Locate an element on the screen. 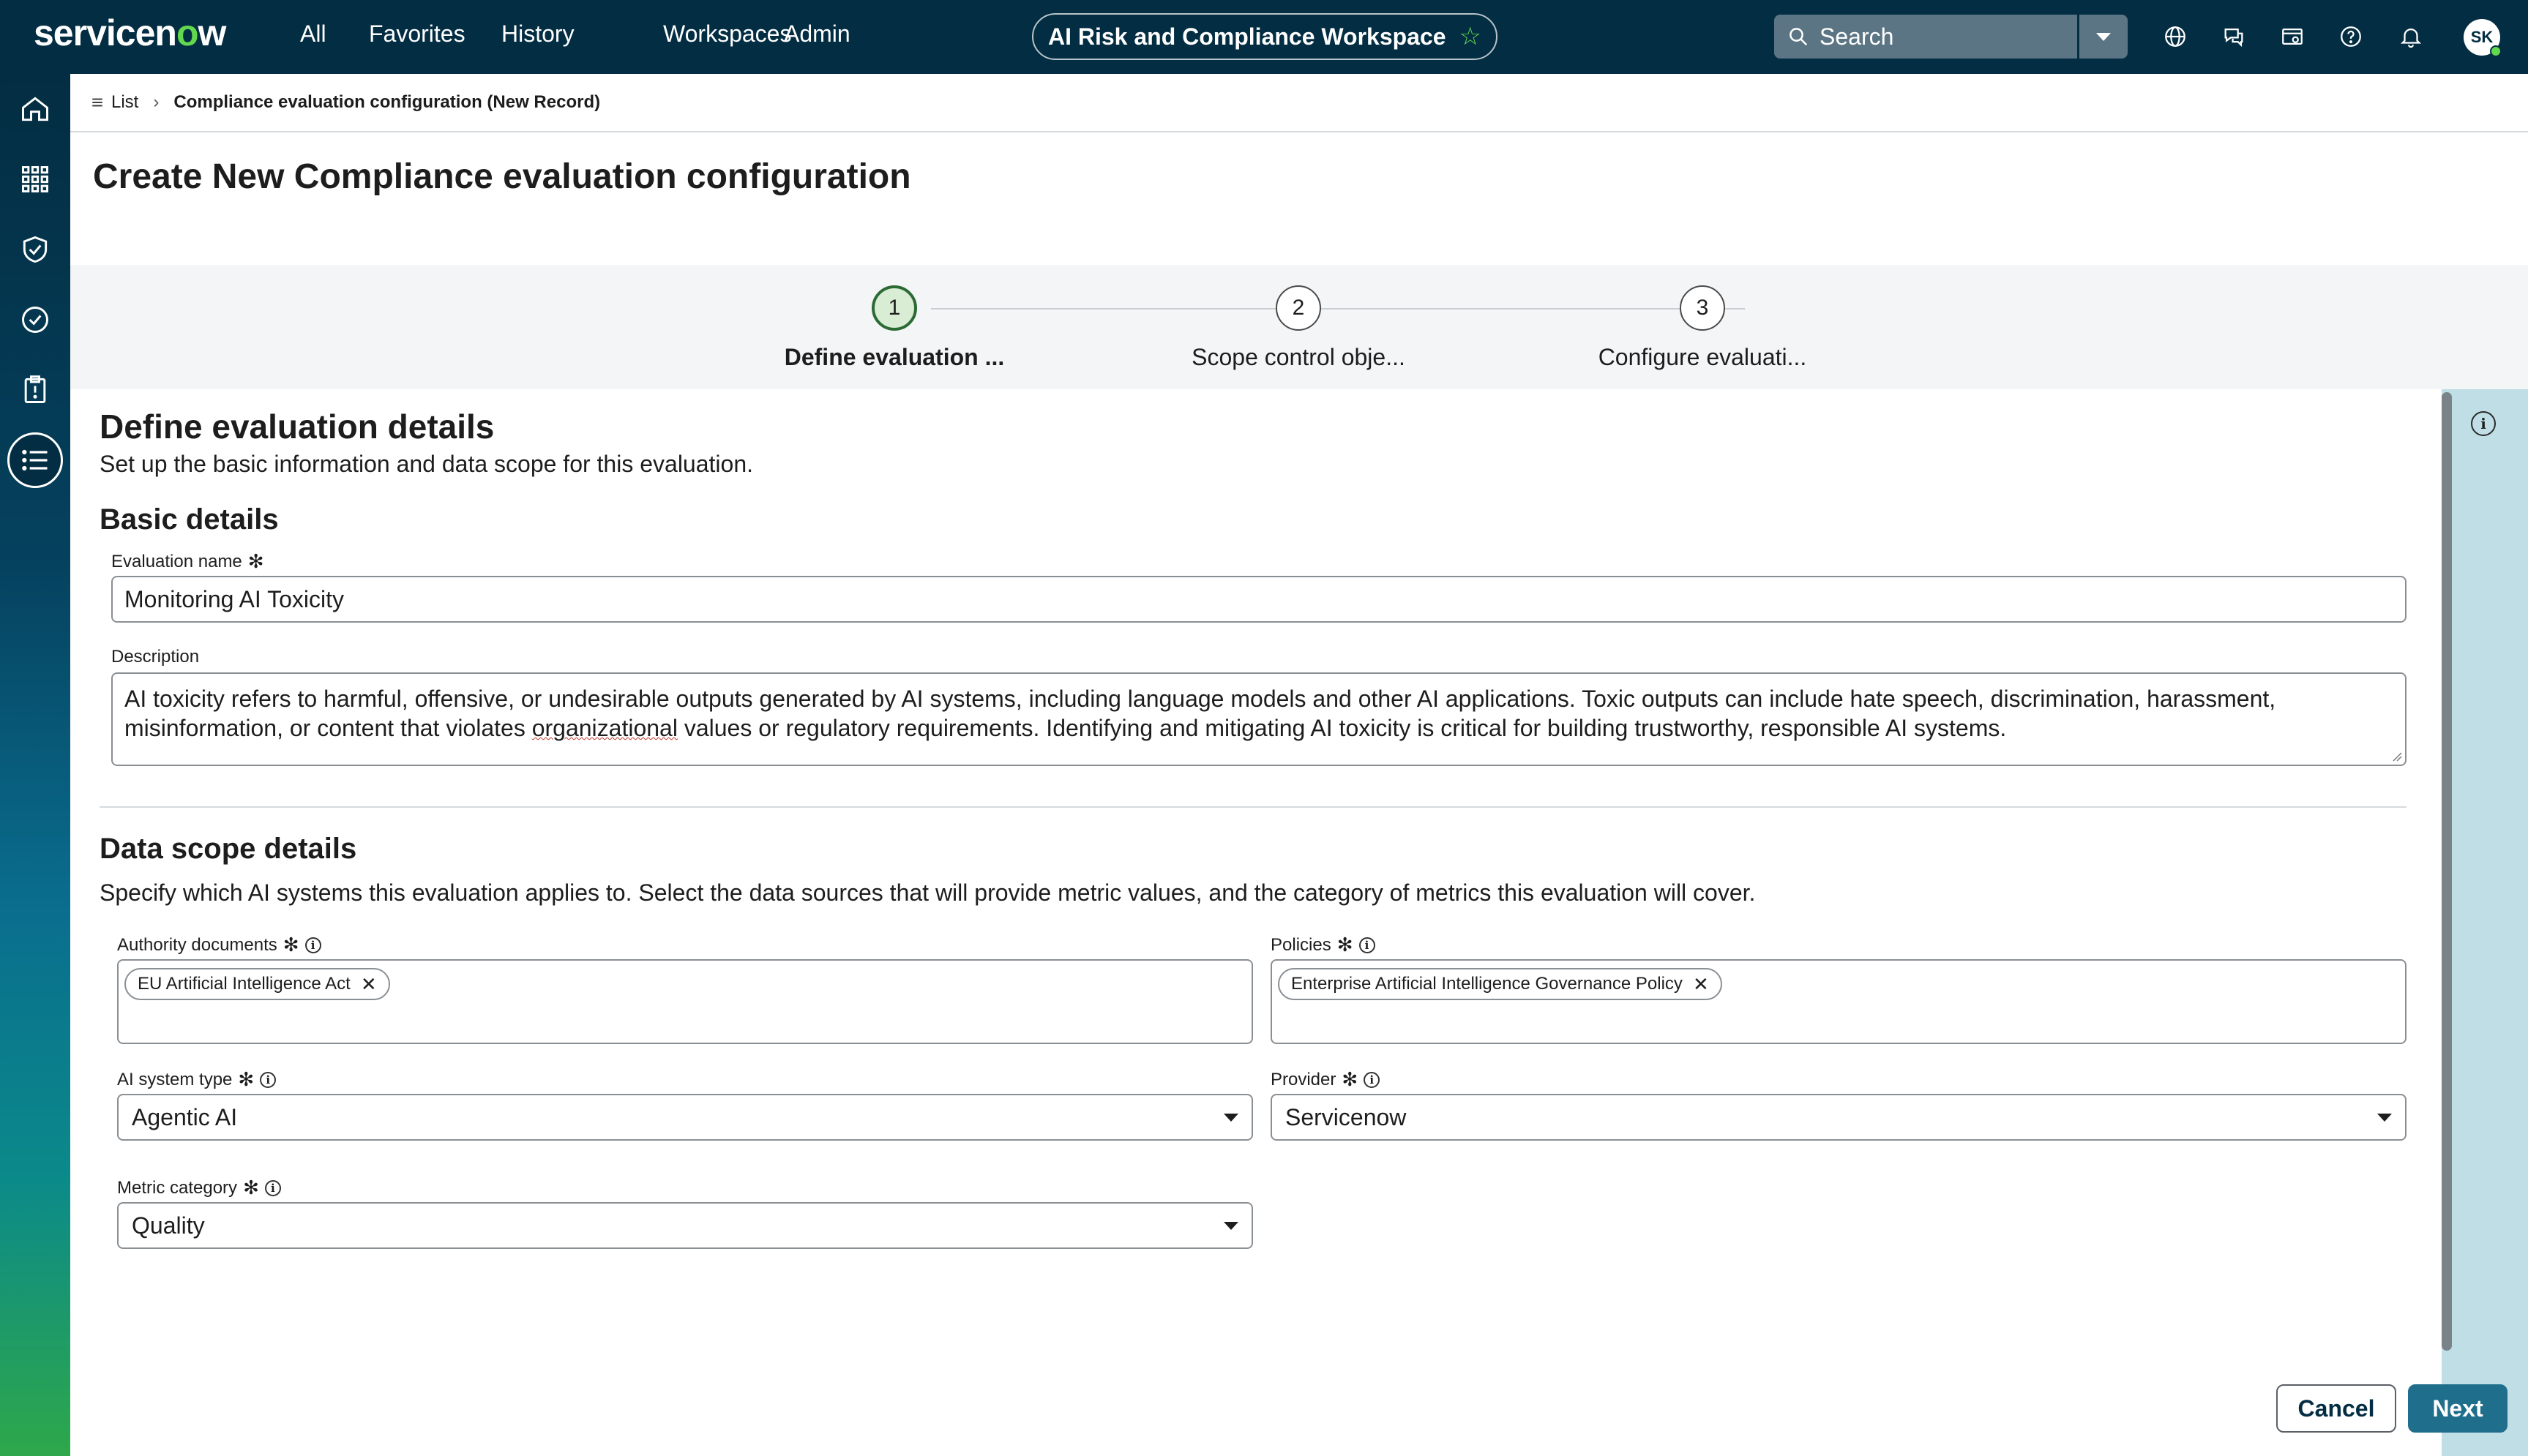  workspace-title: AI Risk and Compliance Workspace is located at coordinates (1246, 36).